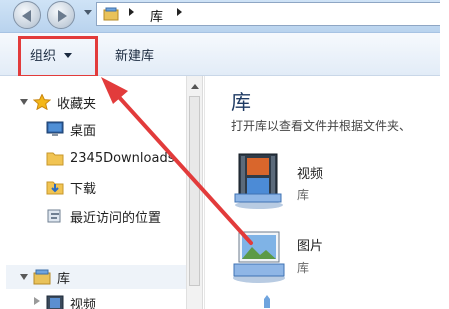 The image size is (449, 309). I want to click on folder-icon, so click(55, 159).